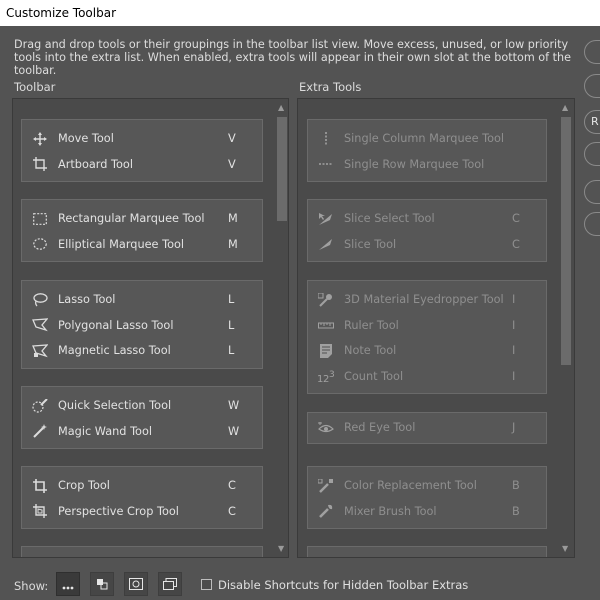 The width and height of the screenshot is (600, 600). I want to click on slice-select-icon, so click(326, 219).